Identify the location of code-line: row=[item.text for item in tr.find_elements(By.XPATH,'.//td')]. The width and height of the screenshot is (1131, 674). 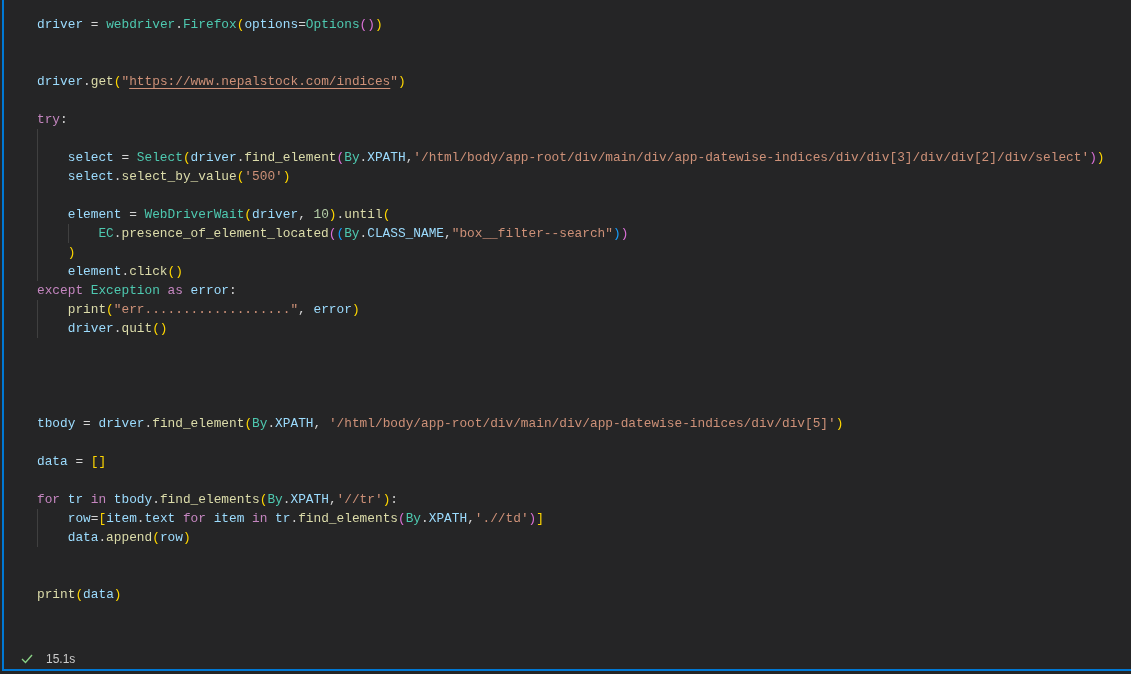
(305, 518).